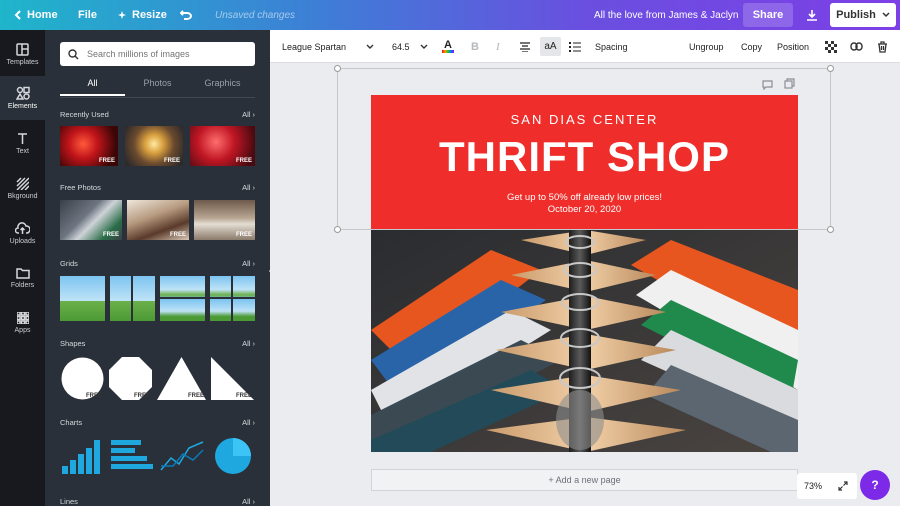  What do you see at coordinates (158, 220) in the screenshot?
I see `free-photo-2: FREE` at bounding box center [158, 220].